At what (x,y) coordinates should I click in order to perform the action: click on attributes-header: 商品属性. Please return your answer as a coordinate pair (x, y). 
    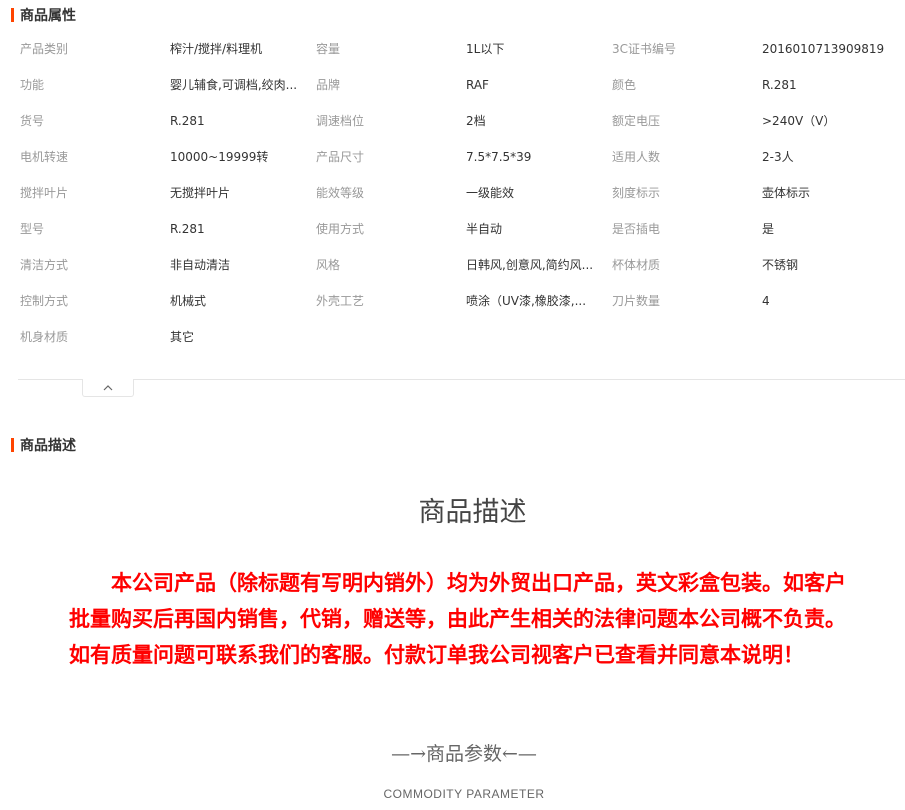
    Looking at the image, I should click on (43, 15).